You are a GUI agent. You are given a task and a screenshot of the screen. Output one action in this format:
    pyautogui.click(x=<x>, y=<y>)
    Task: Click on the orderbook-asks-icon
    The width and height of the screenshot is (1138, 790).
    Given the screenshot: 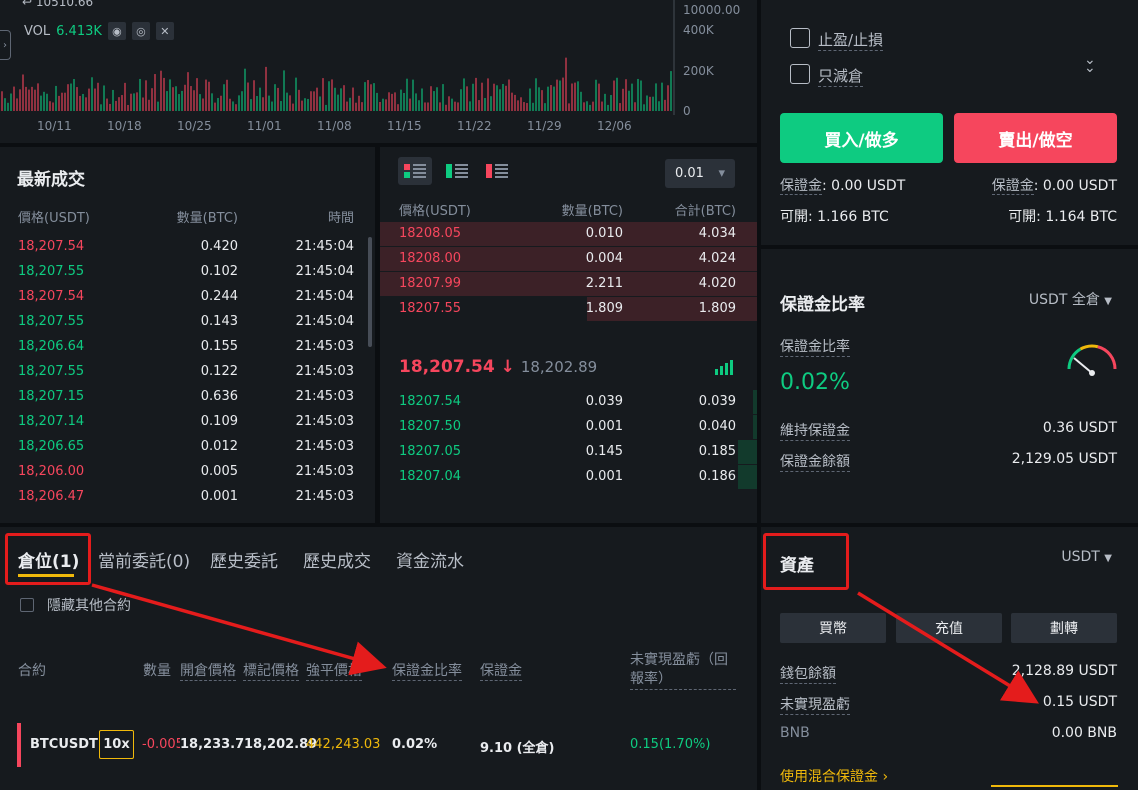 What is the action you would take?
    pyautogui.click(x=497, y=171)
    